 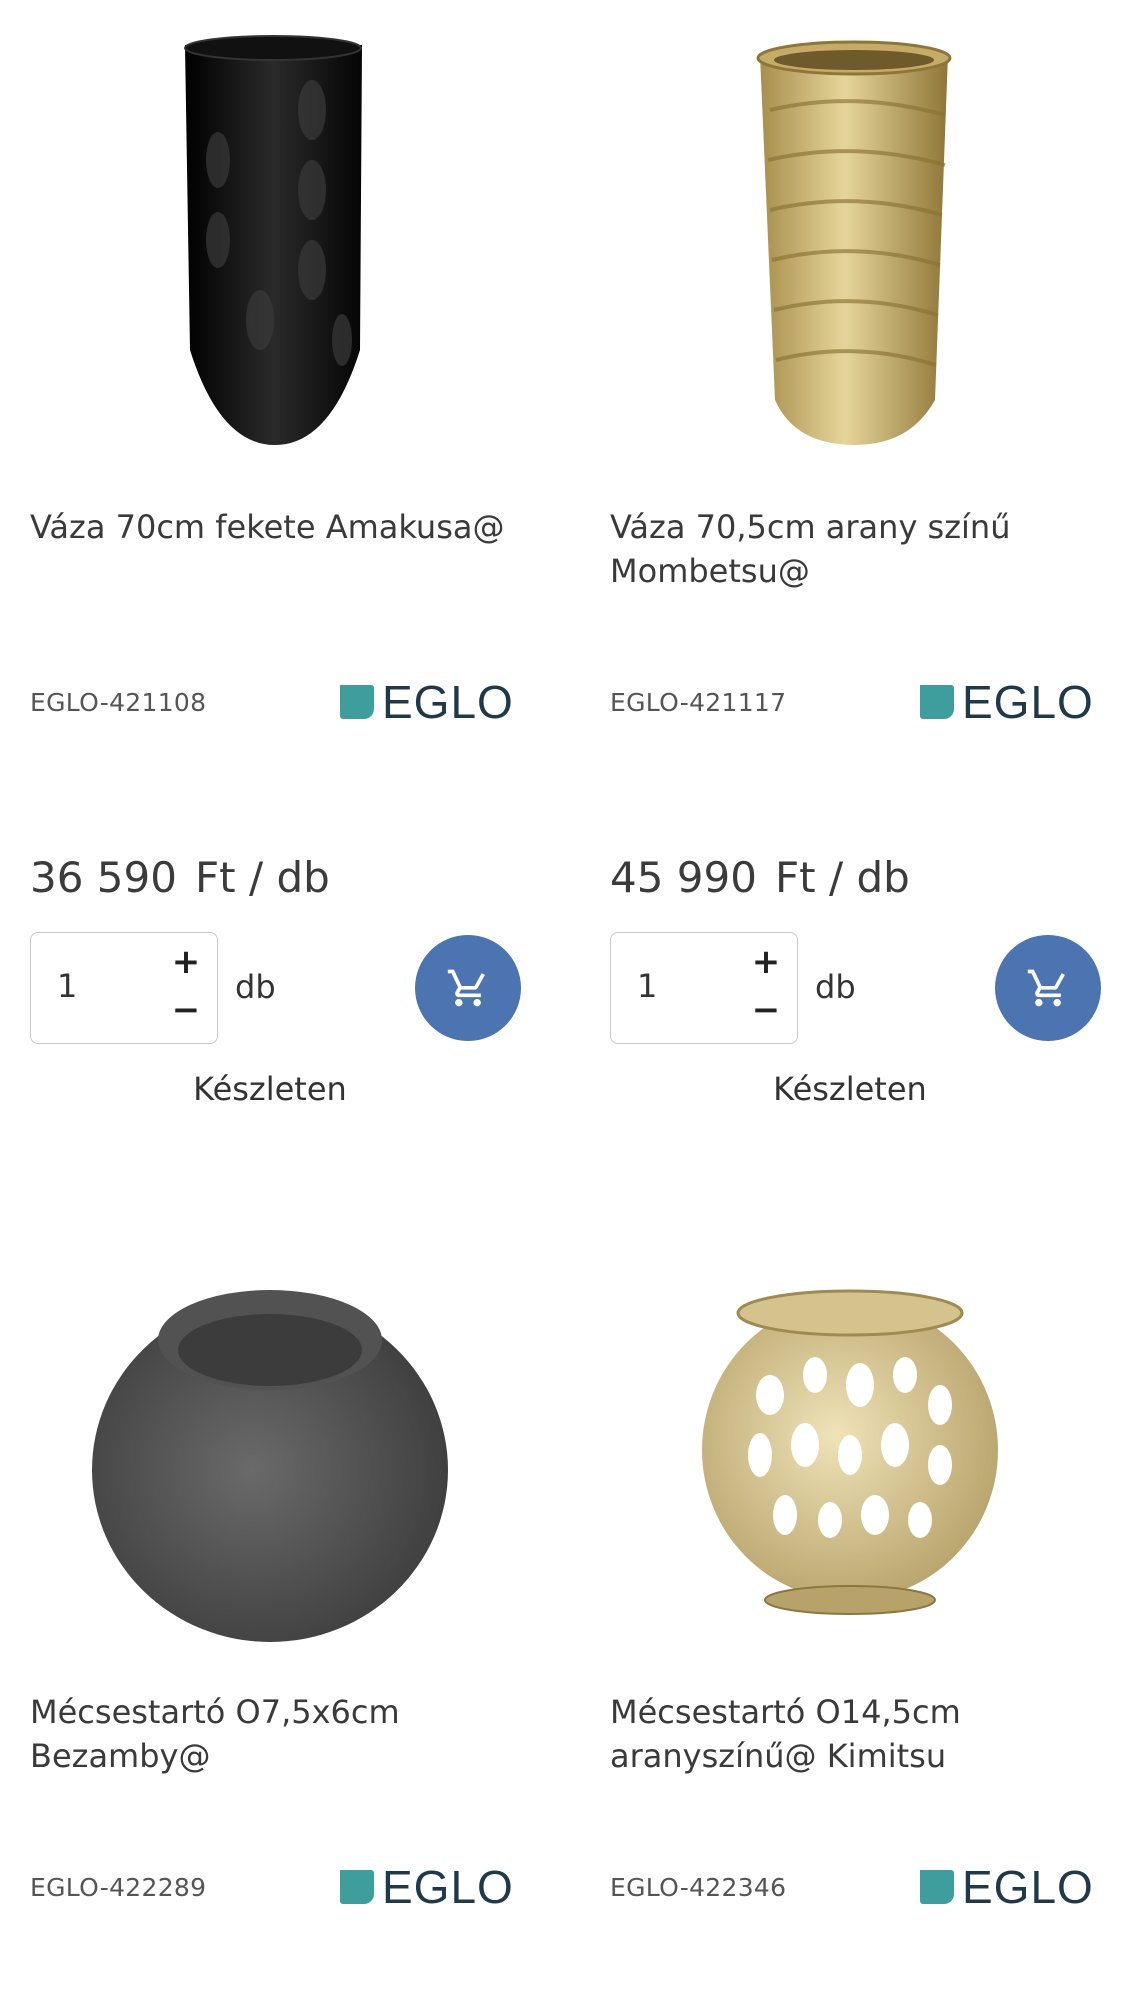 What do you see at coordinates (760, 877) in the screenshot?
I see `product-price: 45 990 Ft / db` at bounding box center [760, 877].